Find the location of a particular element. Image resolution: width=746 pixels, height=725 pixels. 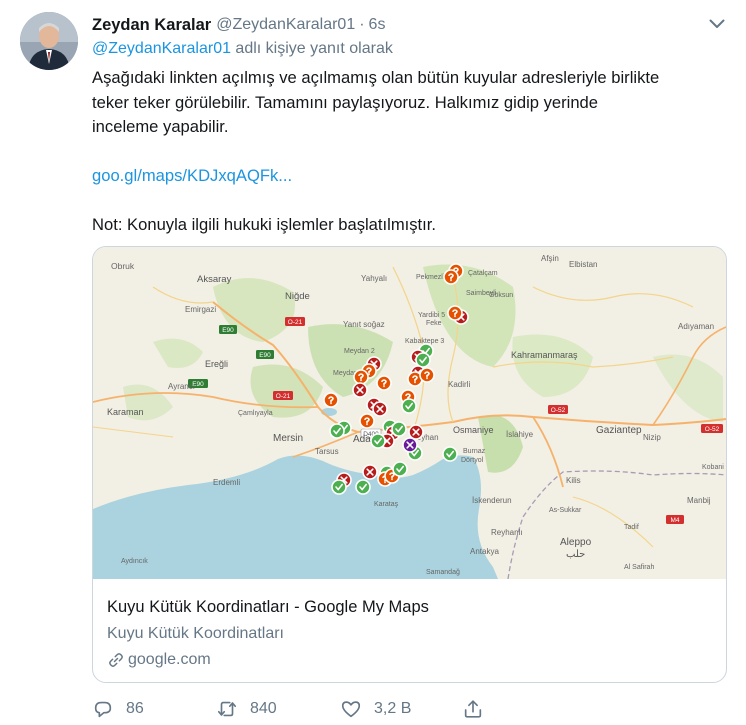

map-label: Aleppo is located at coordinates (576, 542).